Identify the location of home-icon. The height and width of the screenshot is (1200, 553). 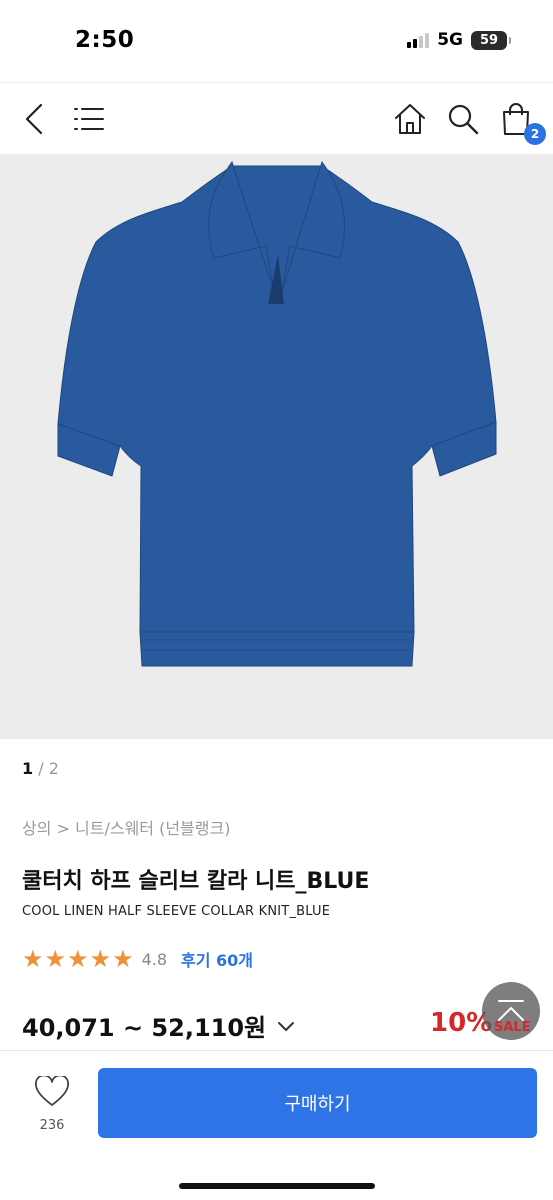
(410, 119).